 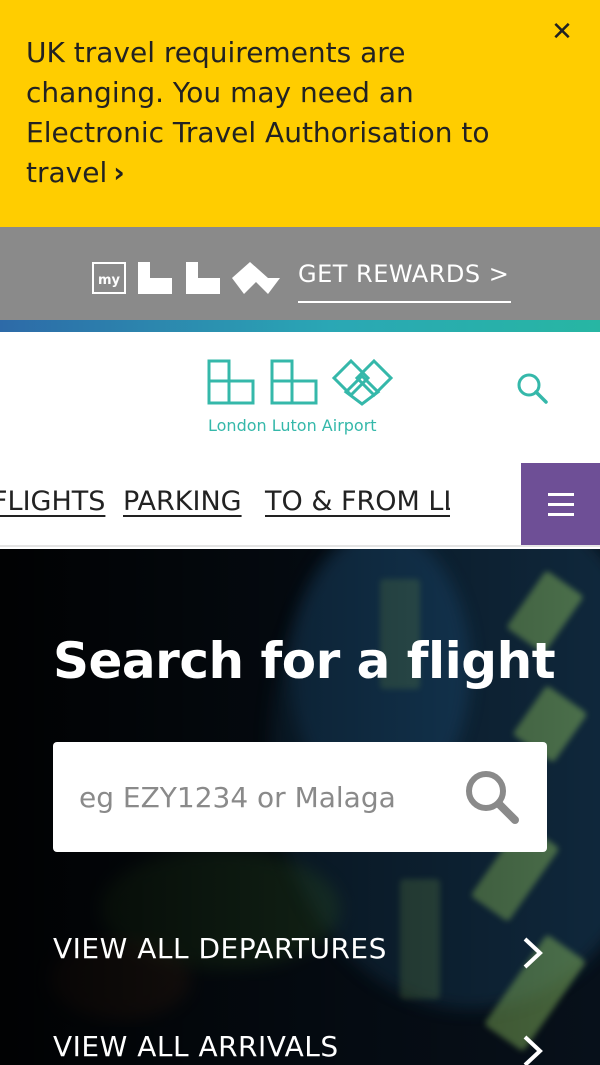 I want to click on my-lla-logo: my, so click(x=187, y=278).